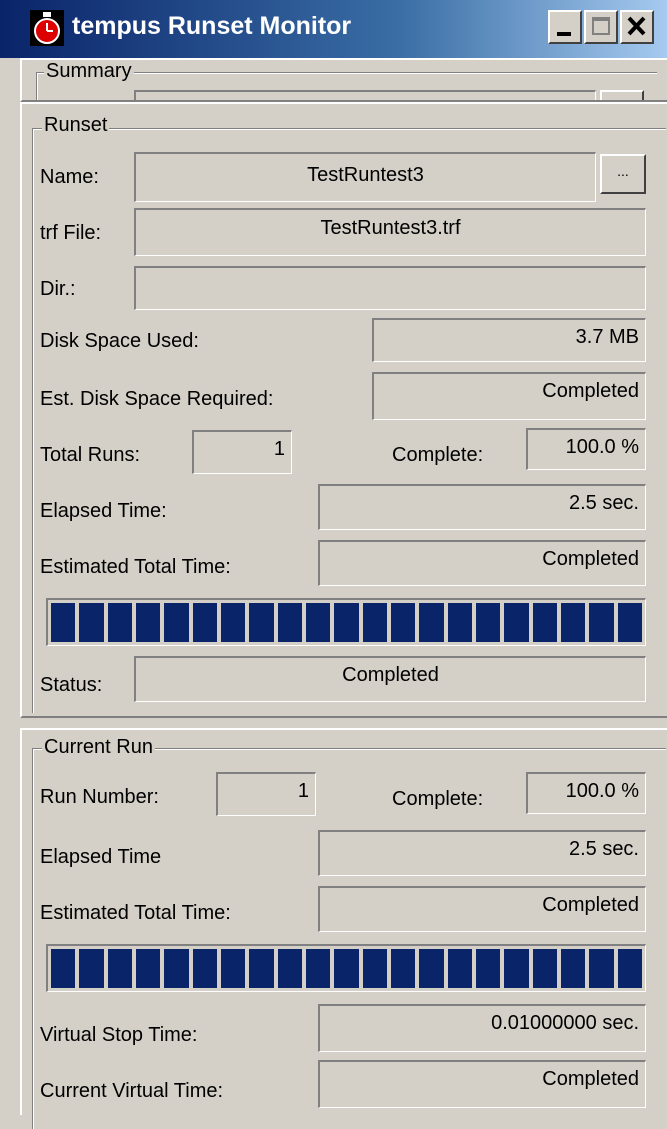 This screenshot has width=667, height=1129. I want to click on virtual-stop-time-label: Virtual Stop Time:, so click(119, 1035).